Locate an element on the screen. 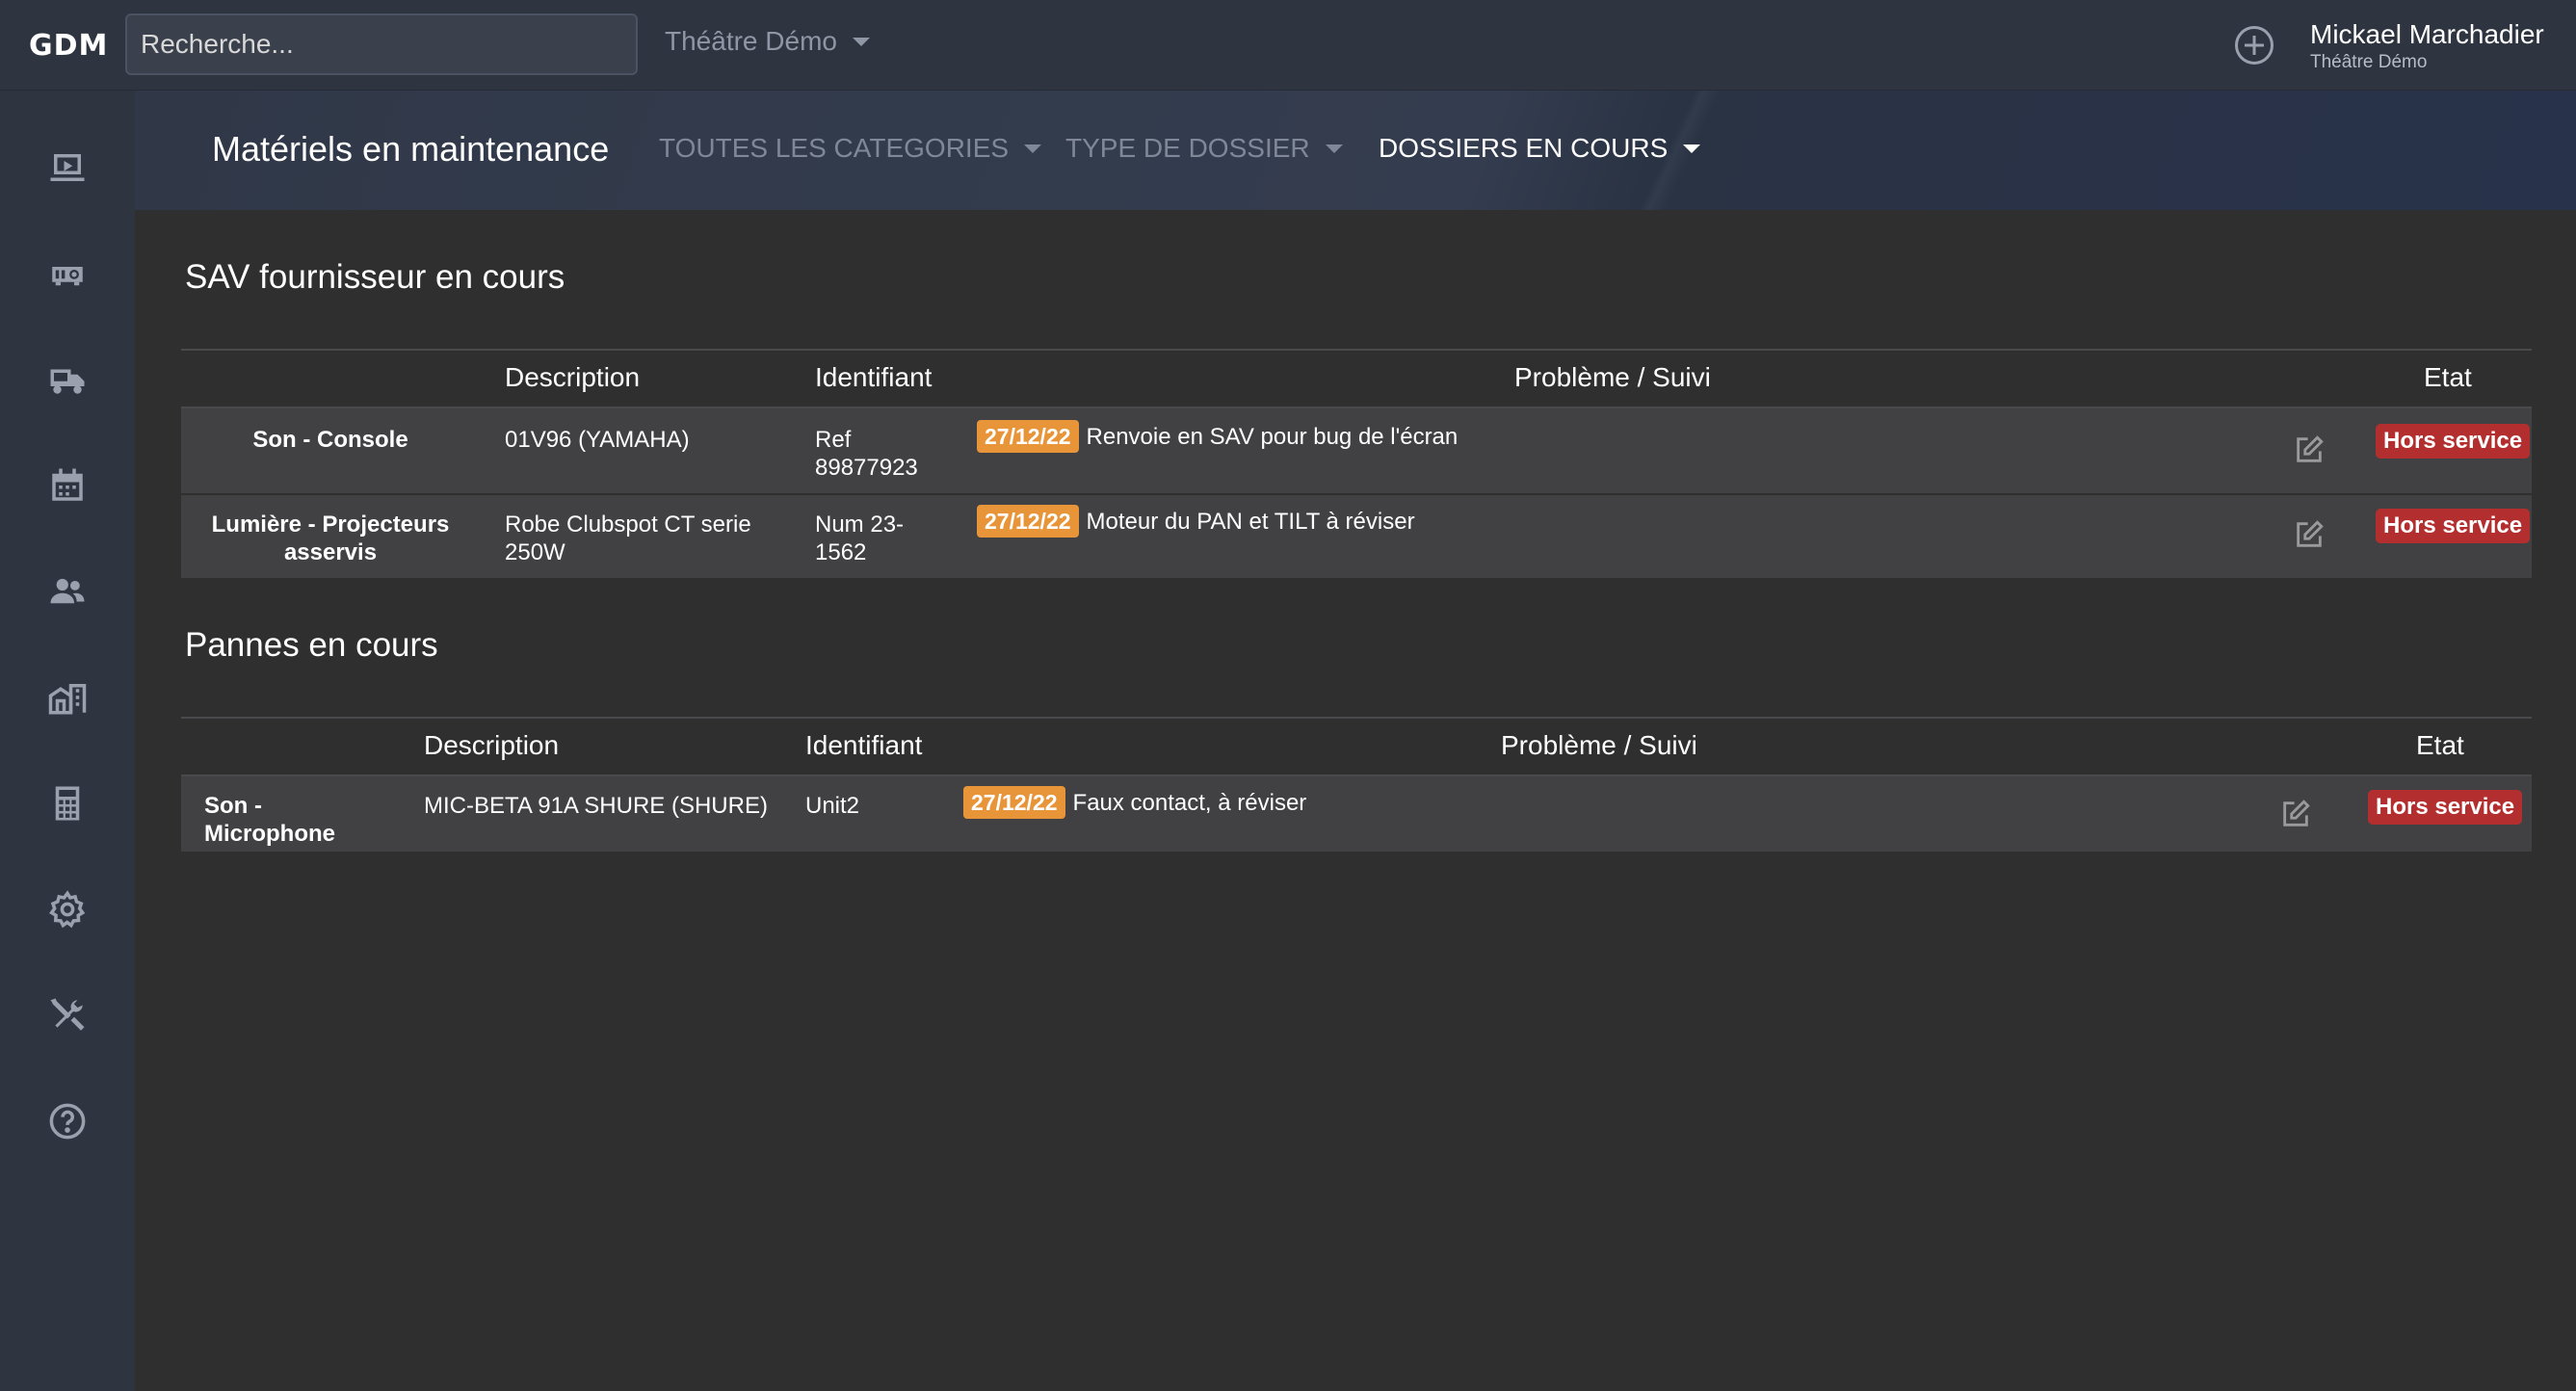 This screenshot has width=2576, height=1391. sidebar-item-help is located at coordinates (68, 1121).